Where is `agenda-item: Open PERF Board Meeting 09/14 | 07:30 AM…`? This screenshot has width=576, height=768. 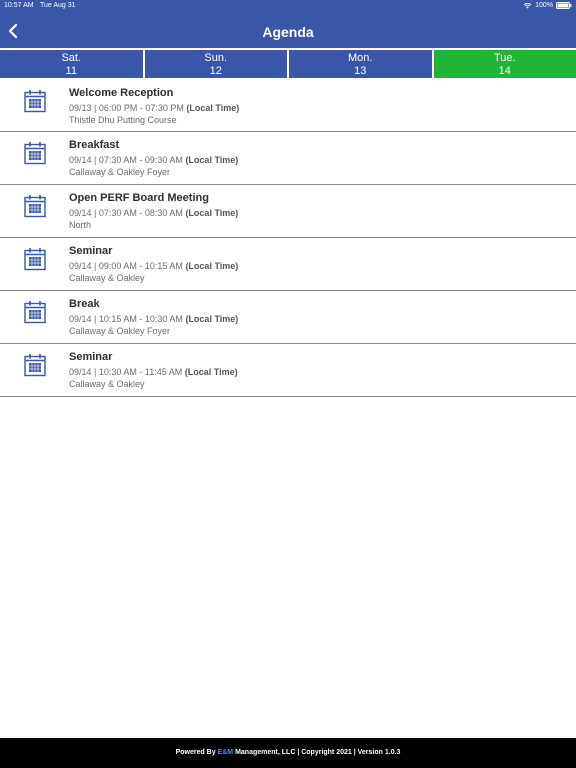 agenda-item: Open PERF Board Meeting 09/14 | 07:30 AM… is located at coordinates (288, 211).